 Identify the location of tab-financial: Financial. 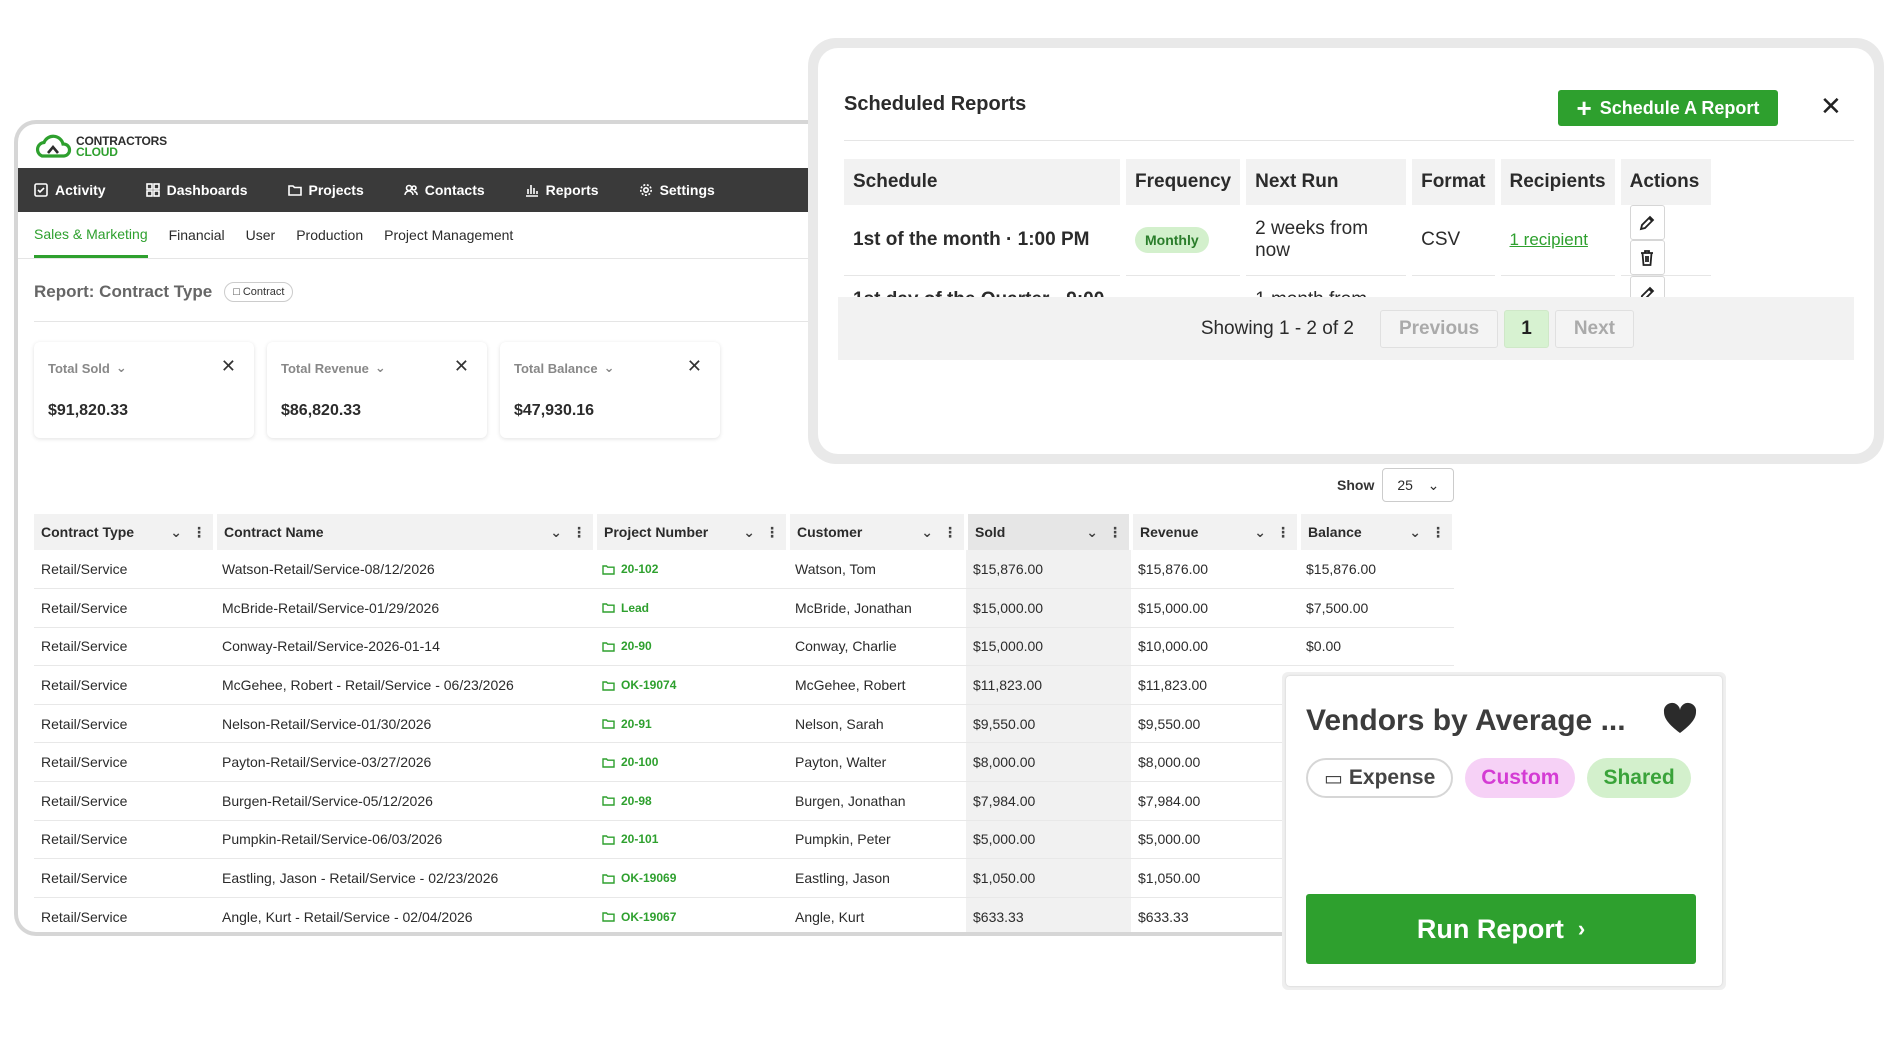
(197, 235).